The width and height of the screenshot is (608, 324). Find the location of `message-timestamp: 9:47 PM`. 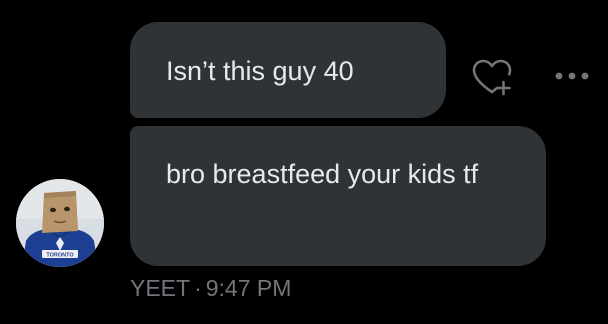

message-timestamp: 9:47 PM is located at coordinates (248, 288).